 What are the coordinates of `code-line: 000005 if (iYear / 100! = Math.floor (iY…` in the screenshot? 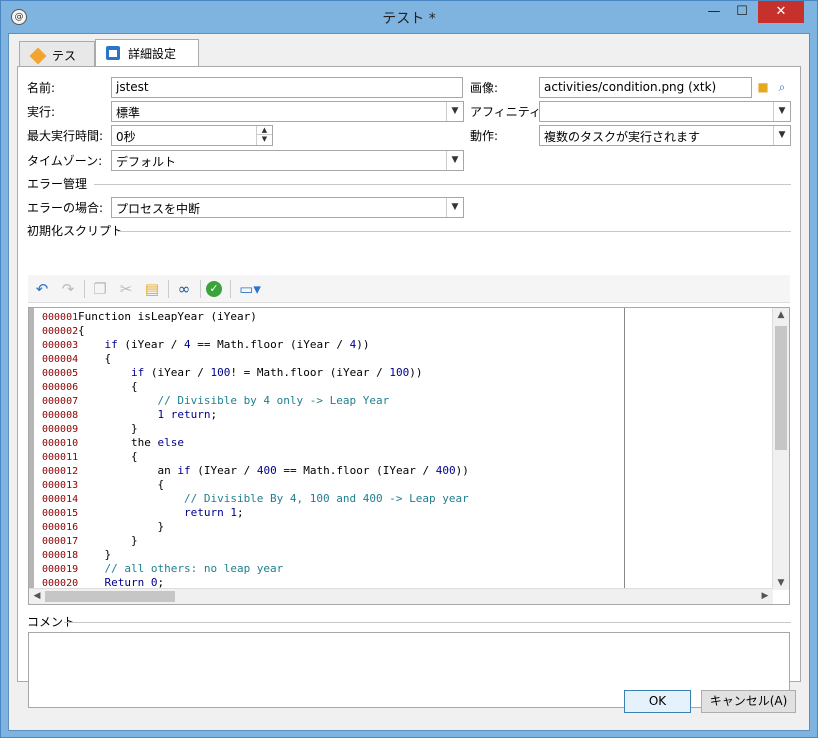 It's located at (329, 373).